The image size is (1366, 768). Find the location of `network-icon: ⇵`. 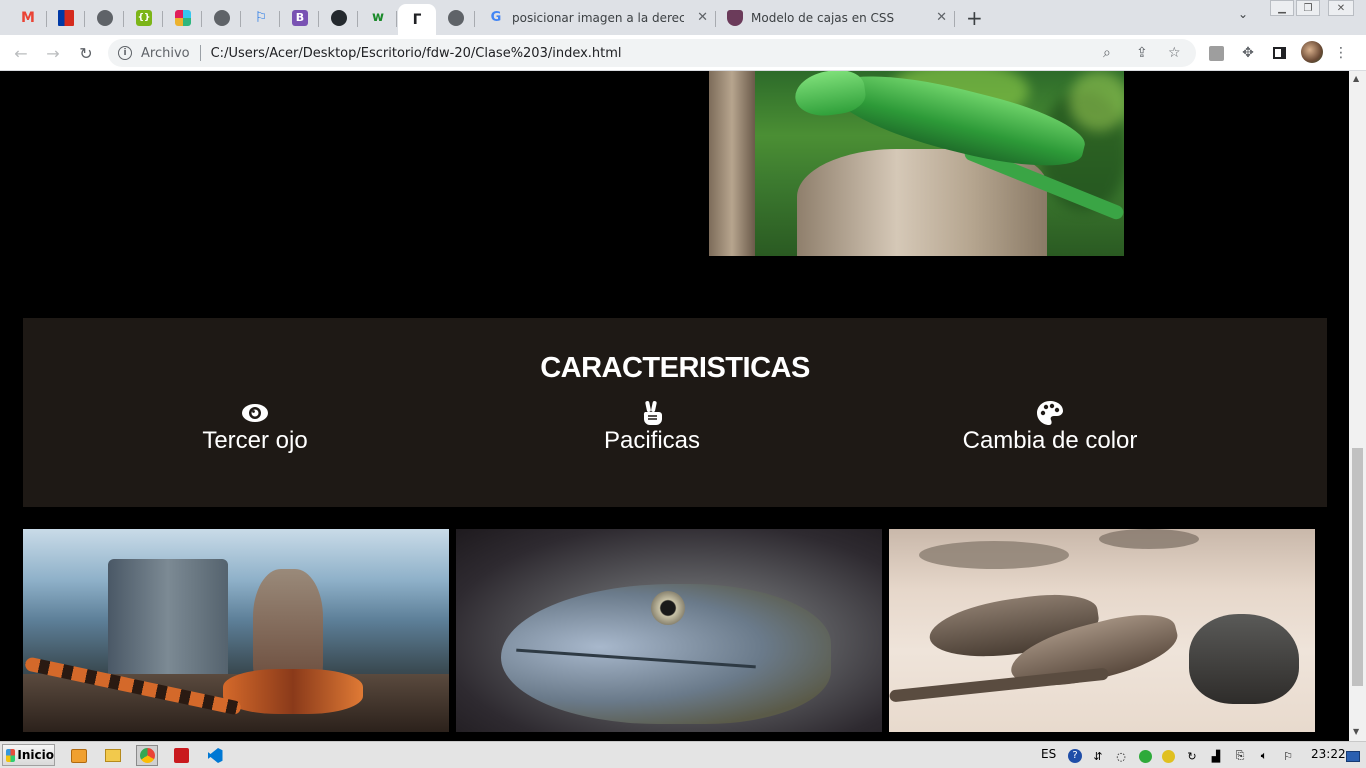

network-icon: ⇵ is located at coordinates (1098, 756).